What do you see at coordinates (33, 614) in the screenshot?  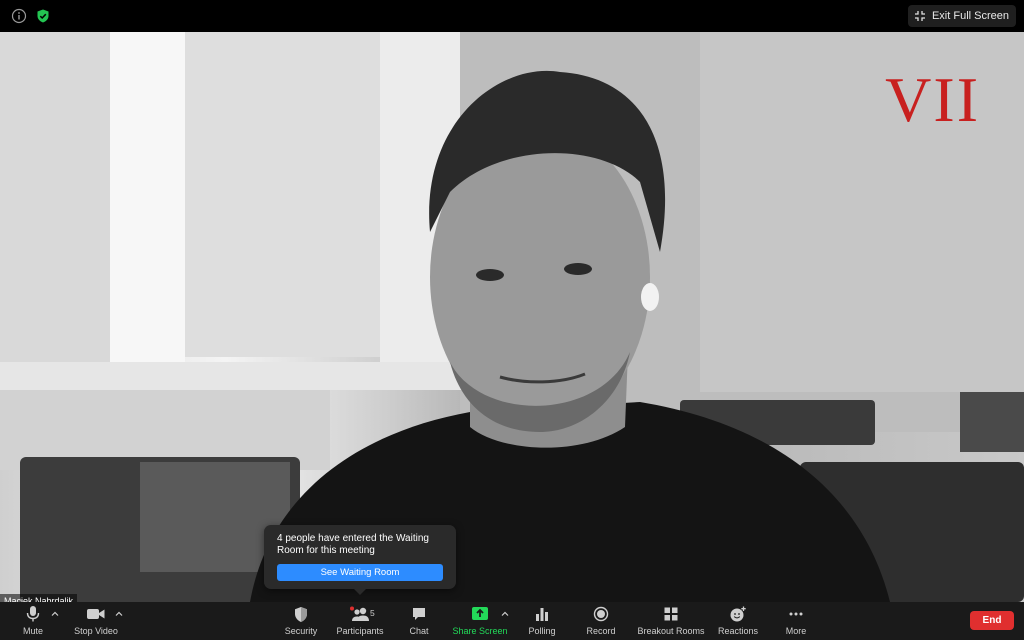 I see `microphone-icon` at bounding box center [33, 614].